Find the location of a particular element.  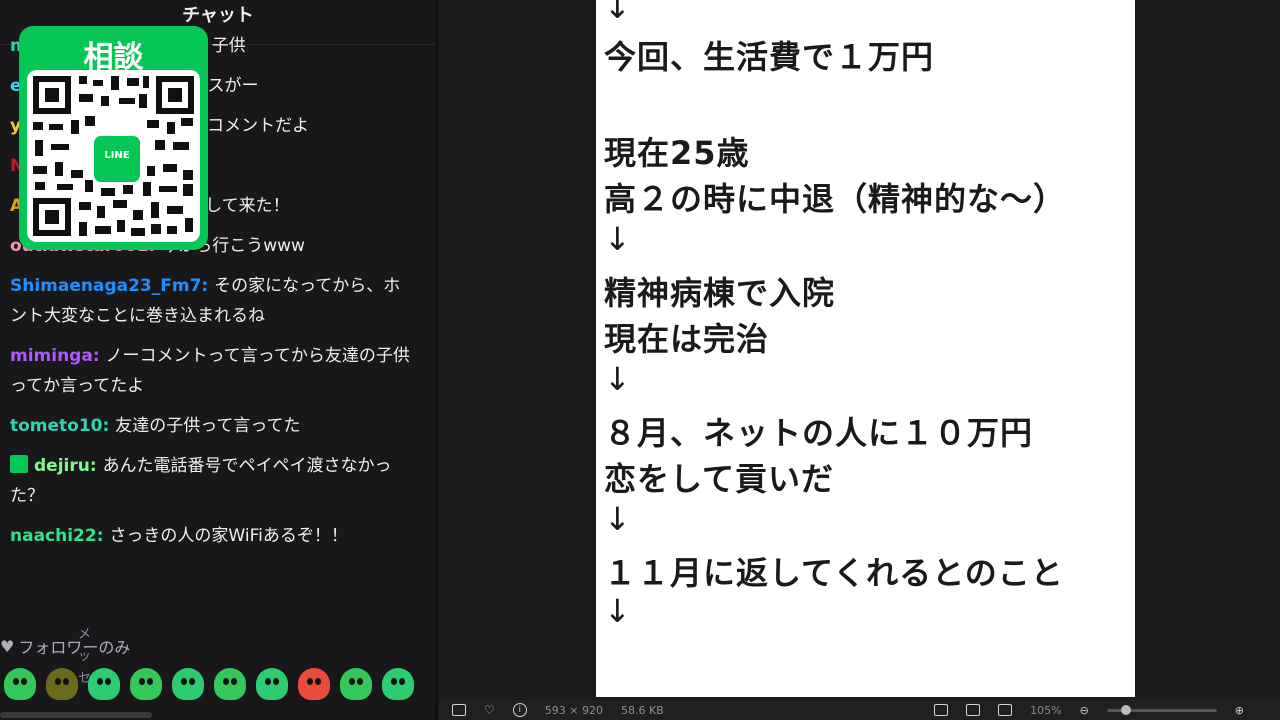

doc-line: 現在は完治 is located at coordinates (687, 339).